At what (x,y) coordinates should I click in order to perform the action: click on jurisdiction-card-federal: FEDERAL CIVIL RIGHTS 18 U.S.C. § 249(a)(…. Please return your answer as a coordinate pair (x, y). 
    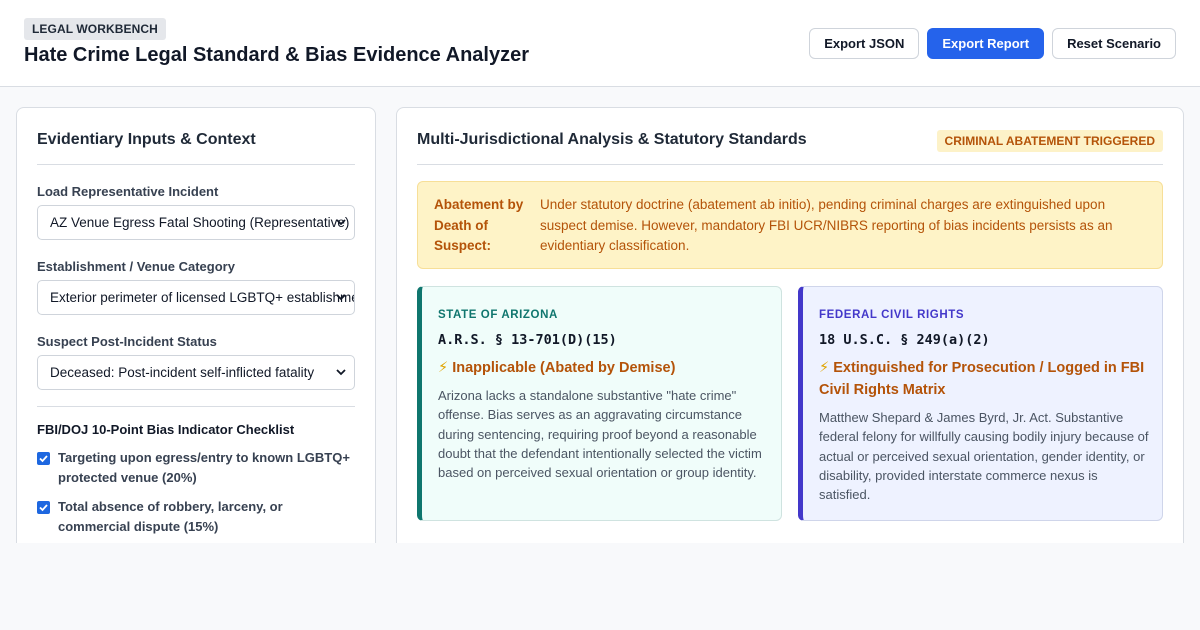
    Looking at the image, I should click on (980, 403).